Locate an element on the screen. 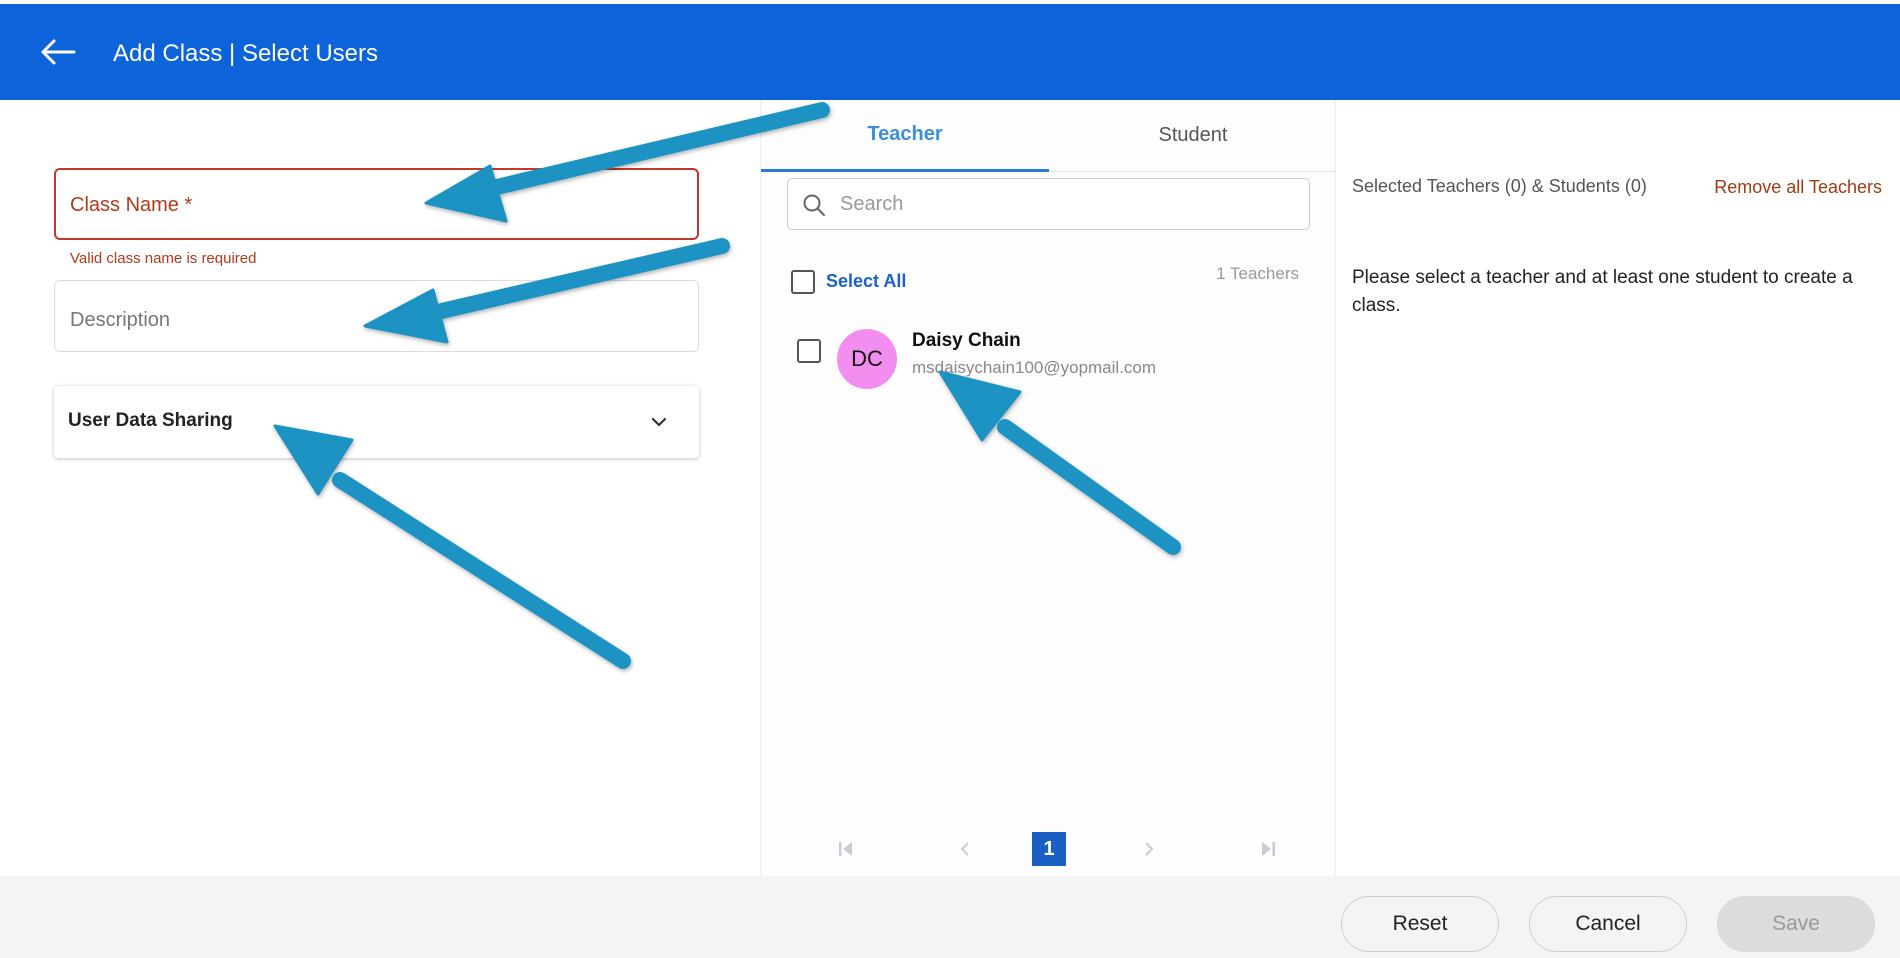  user-email: msdaisychain100@yopmail.com is located at coordinates (1034, 367).